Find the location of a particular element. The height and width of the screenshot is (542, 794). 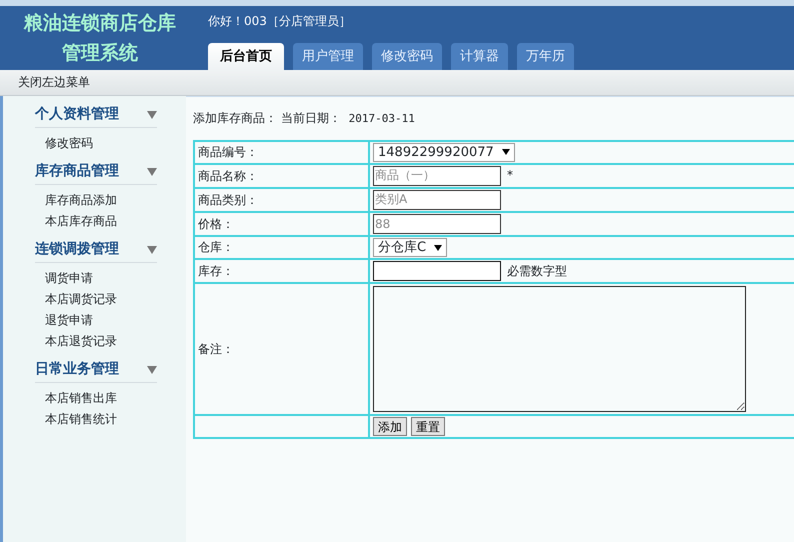

field-label: 商品名称： is located at coordinates (228, 175).